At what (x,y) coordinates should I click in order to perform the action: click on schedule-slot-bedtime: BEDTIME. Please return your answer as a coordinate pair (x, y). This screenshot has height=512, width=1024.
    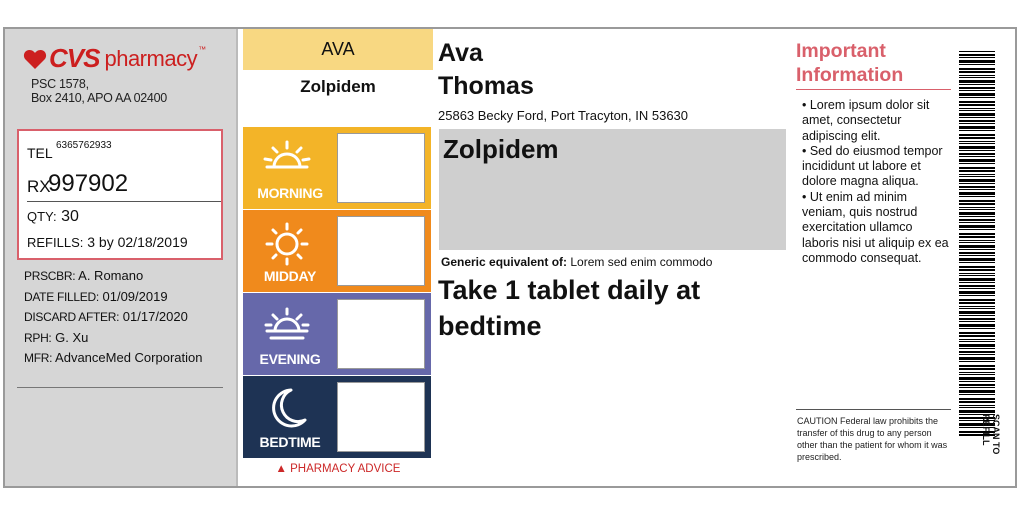
    Looking at the image, I should click on (337, 417).